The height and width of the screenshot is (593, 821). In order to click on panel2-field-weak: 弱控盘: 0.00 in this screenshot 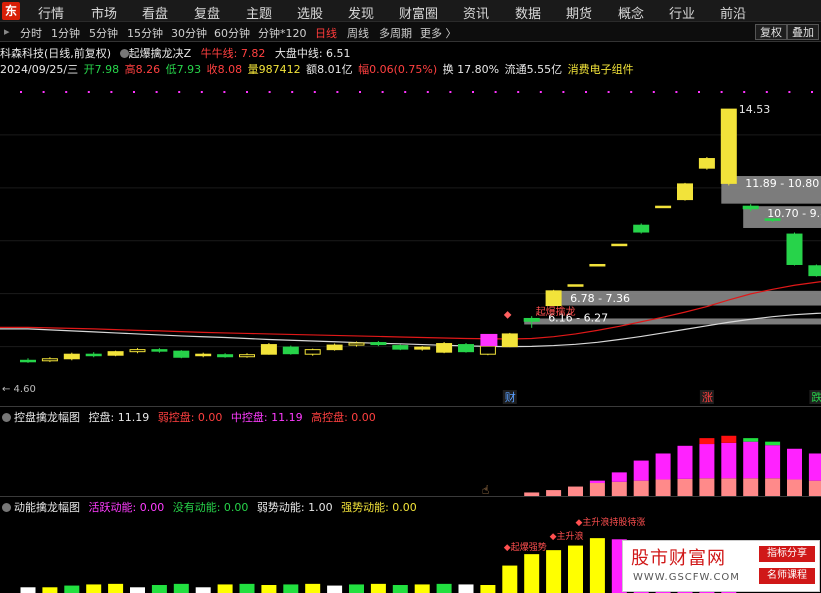, I will do `click(190, 417)`.